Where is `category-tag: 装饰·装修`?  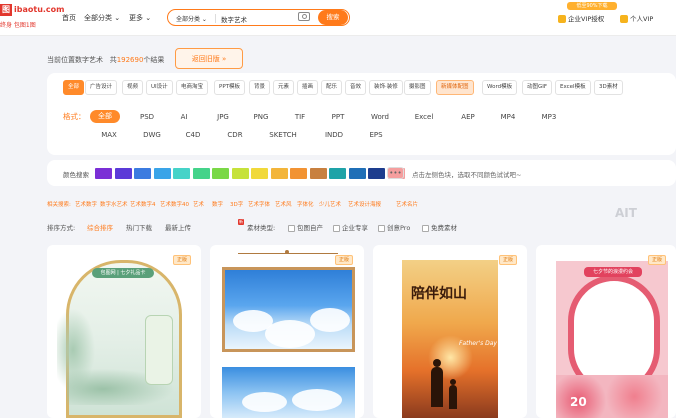 category-tag: 装饰·装修 is located at coordinates (386, 87).